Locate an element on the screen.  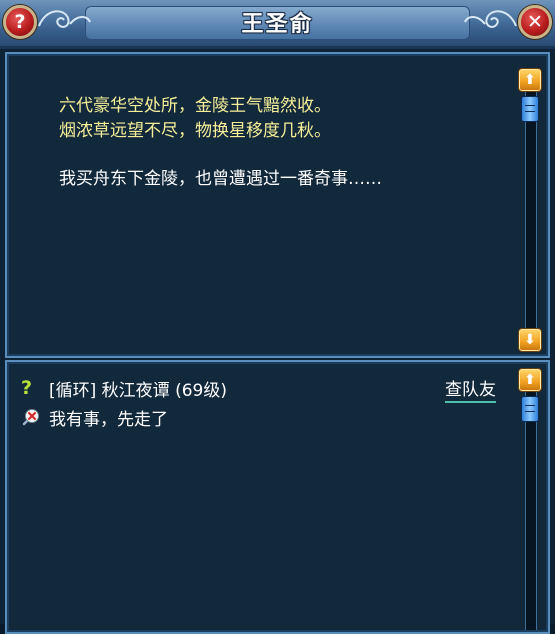
leave-chat-icon is located at coordinates (30, 416).